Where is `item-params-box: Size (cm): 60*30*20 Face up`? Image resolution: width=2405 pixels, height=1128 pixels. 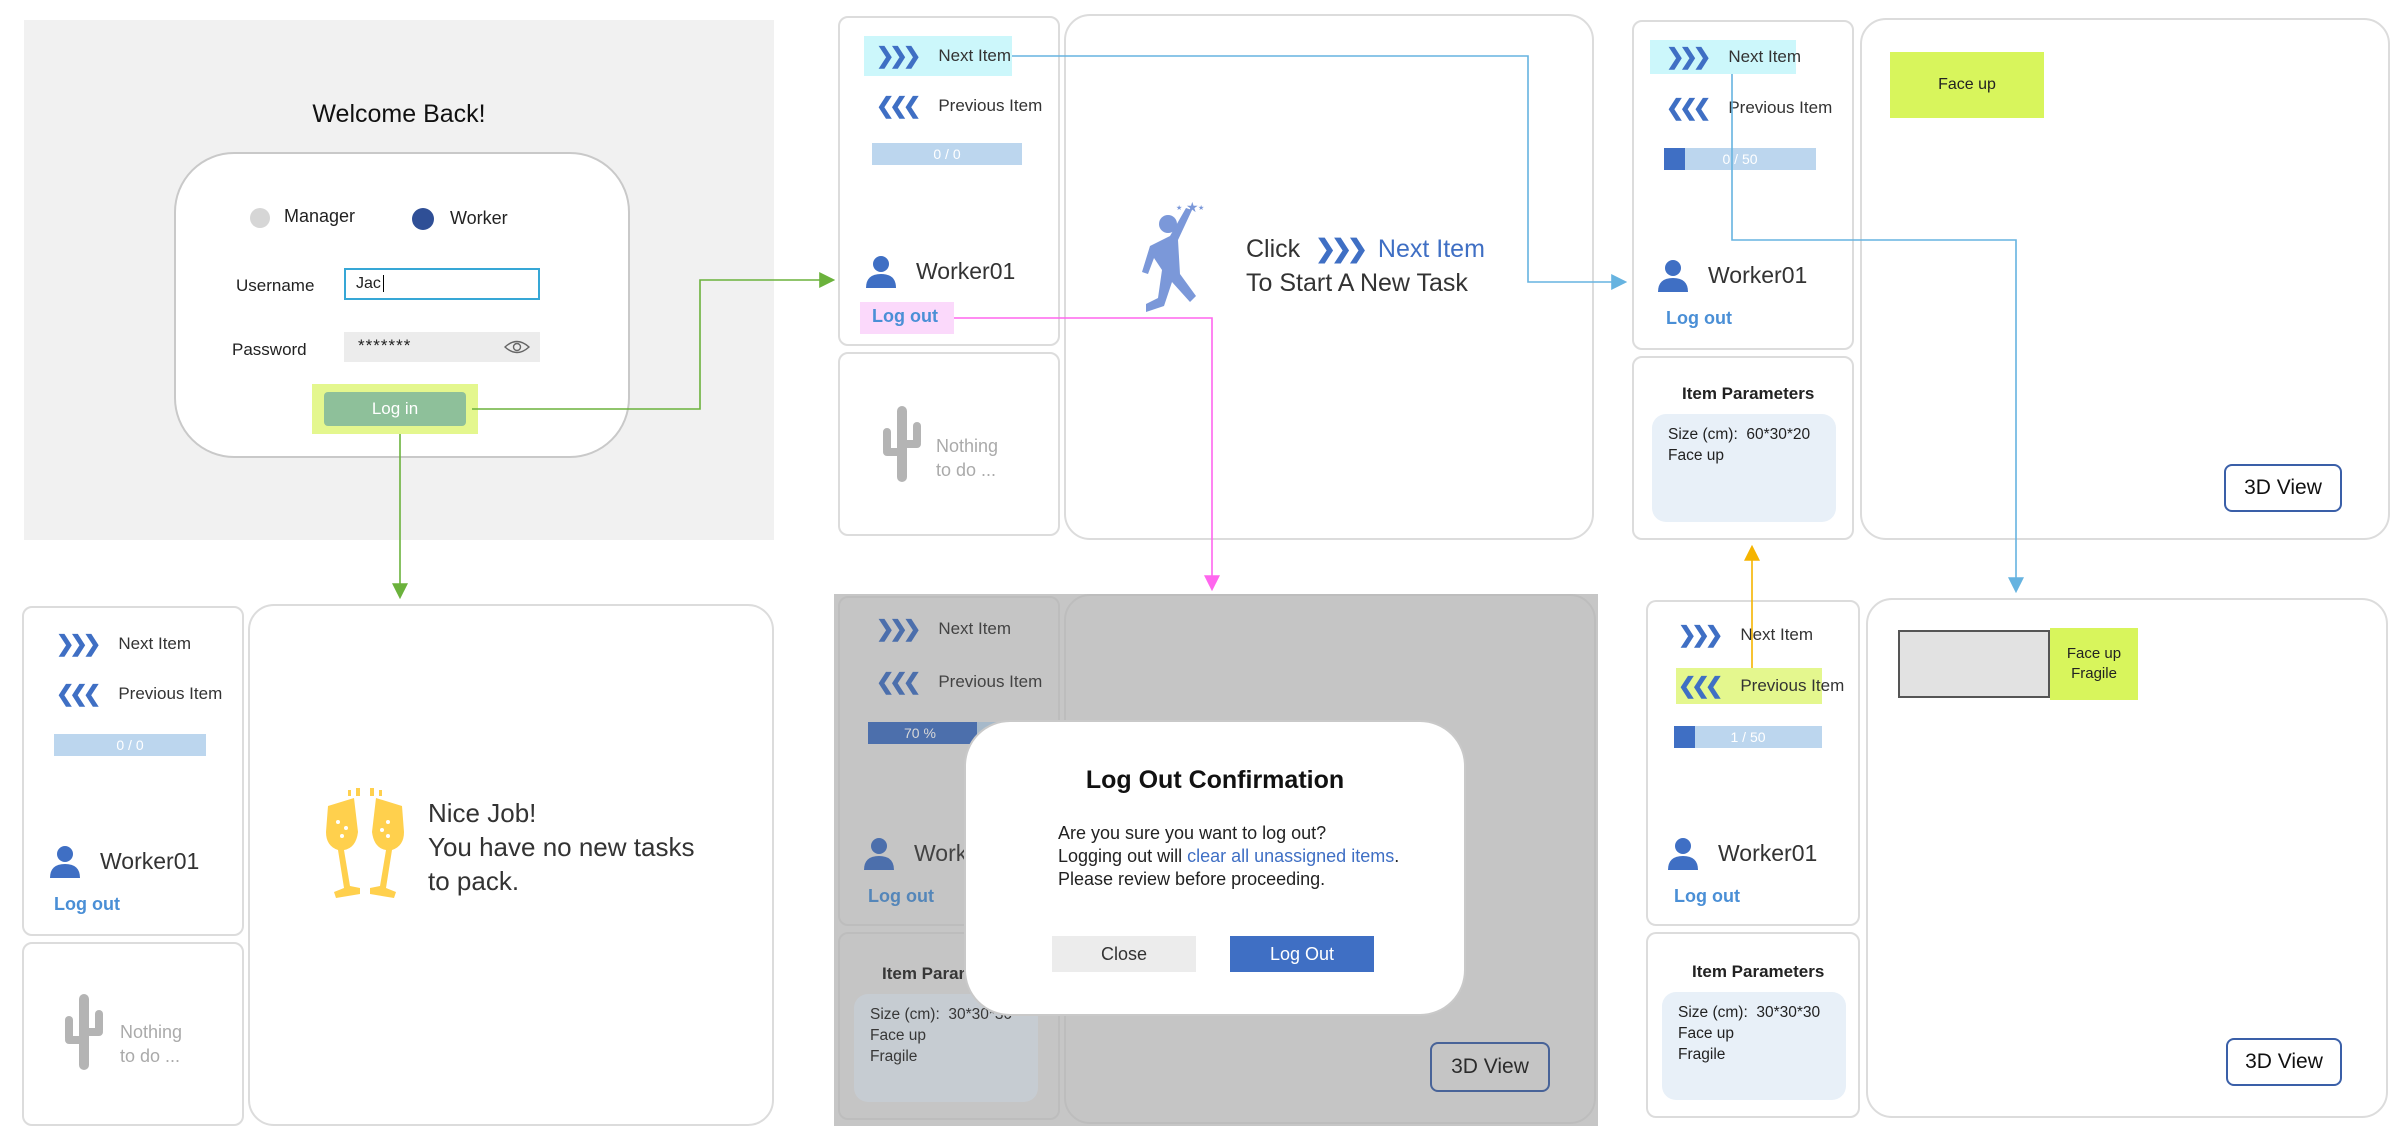 item-params-box: Size (cm): 60*30*20 Face up is located at coordinates (1744, 468).